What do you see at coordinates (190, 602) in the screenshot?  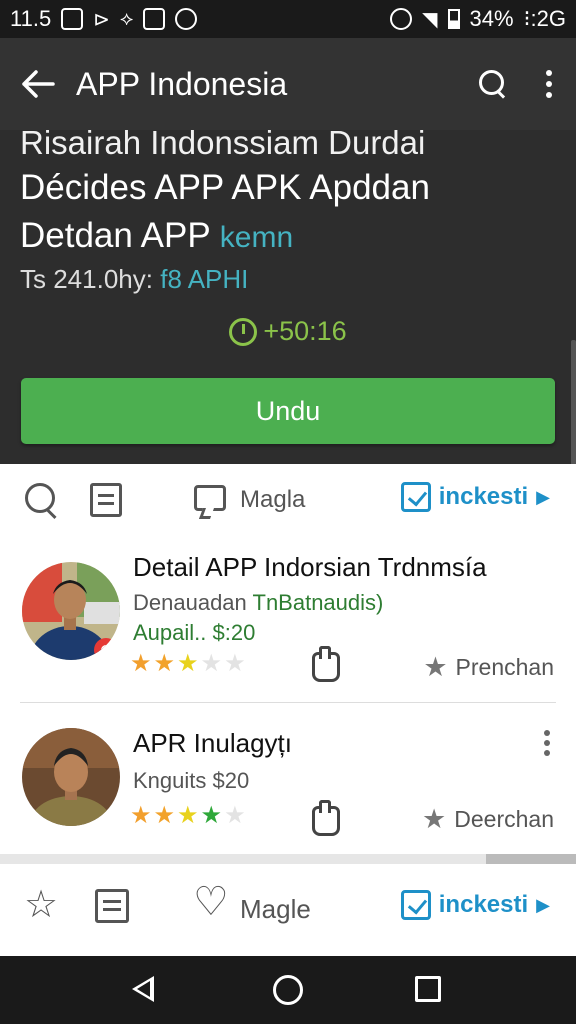 I see `item-subtitle-main: Denauadan` at bounding box center [190, 602].